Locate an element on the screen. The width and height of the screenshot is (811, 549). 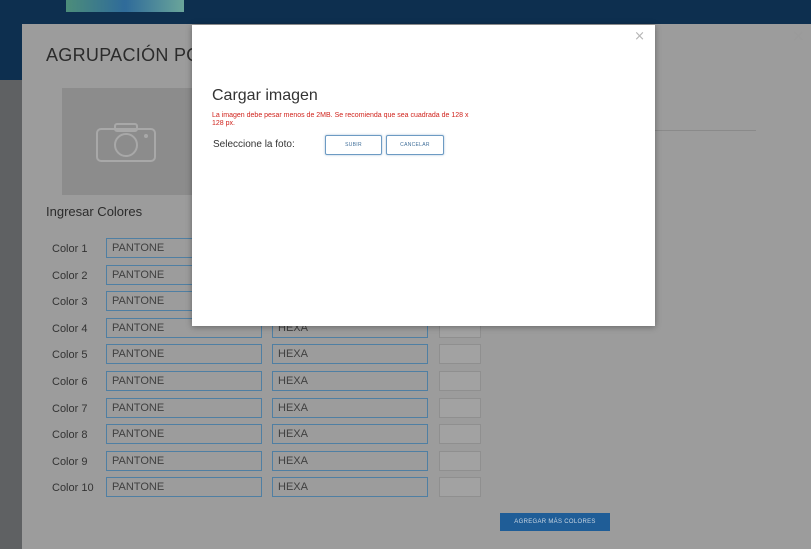
color-row: Color 6 PANTONE HEXA is located at coordinates (405, 382).